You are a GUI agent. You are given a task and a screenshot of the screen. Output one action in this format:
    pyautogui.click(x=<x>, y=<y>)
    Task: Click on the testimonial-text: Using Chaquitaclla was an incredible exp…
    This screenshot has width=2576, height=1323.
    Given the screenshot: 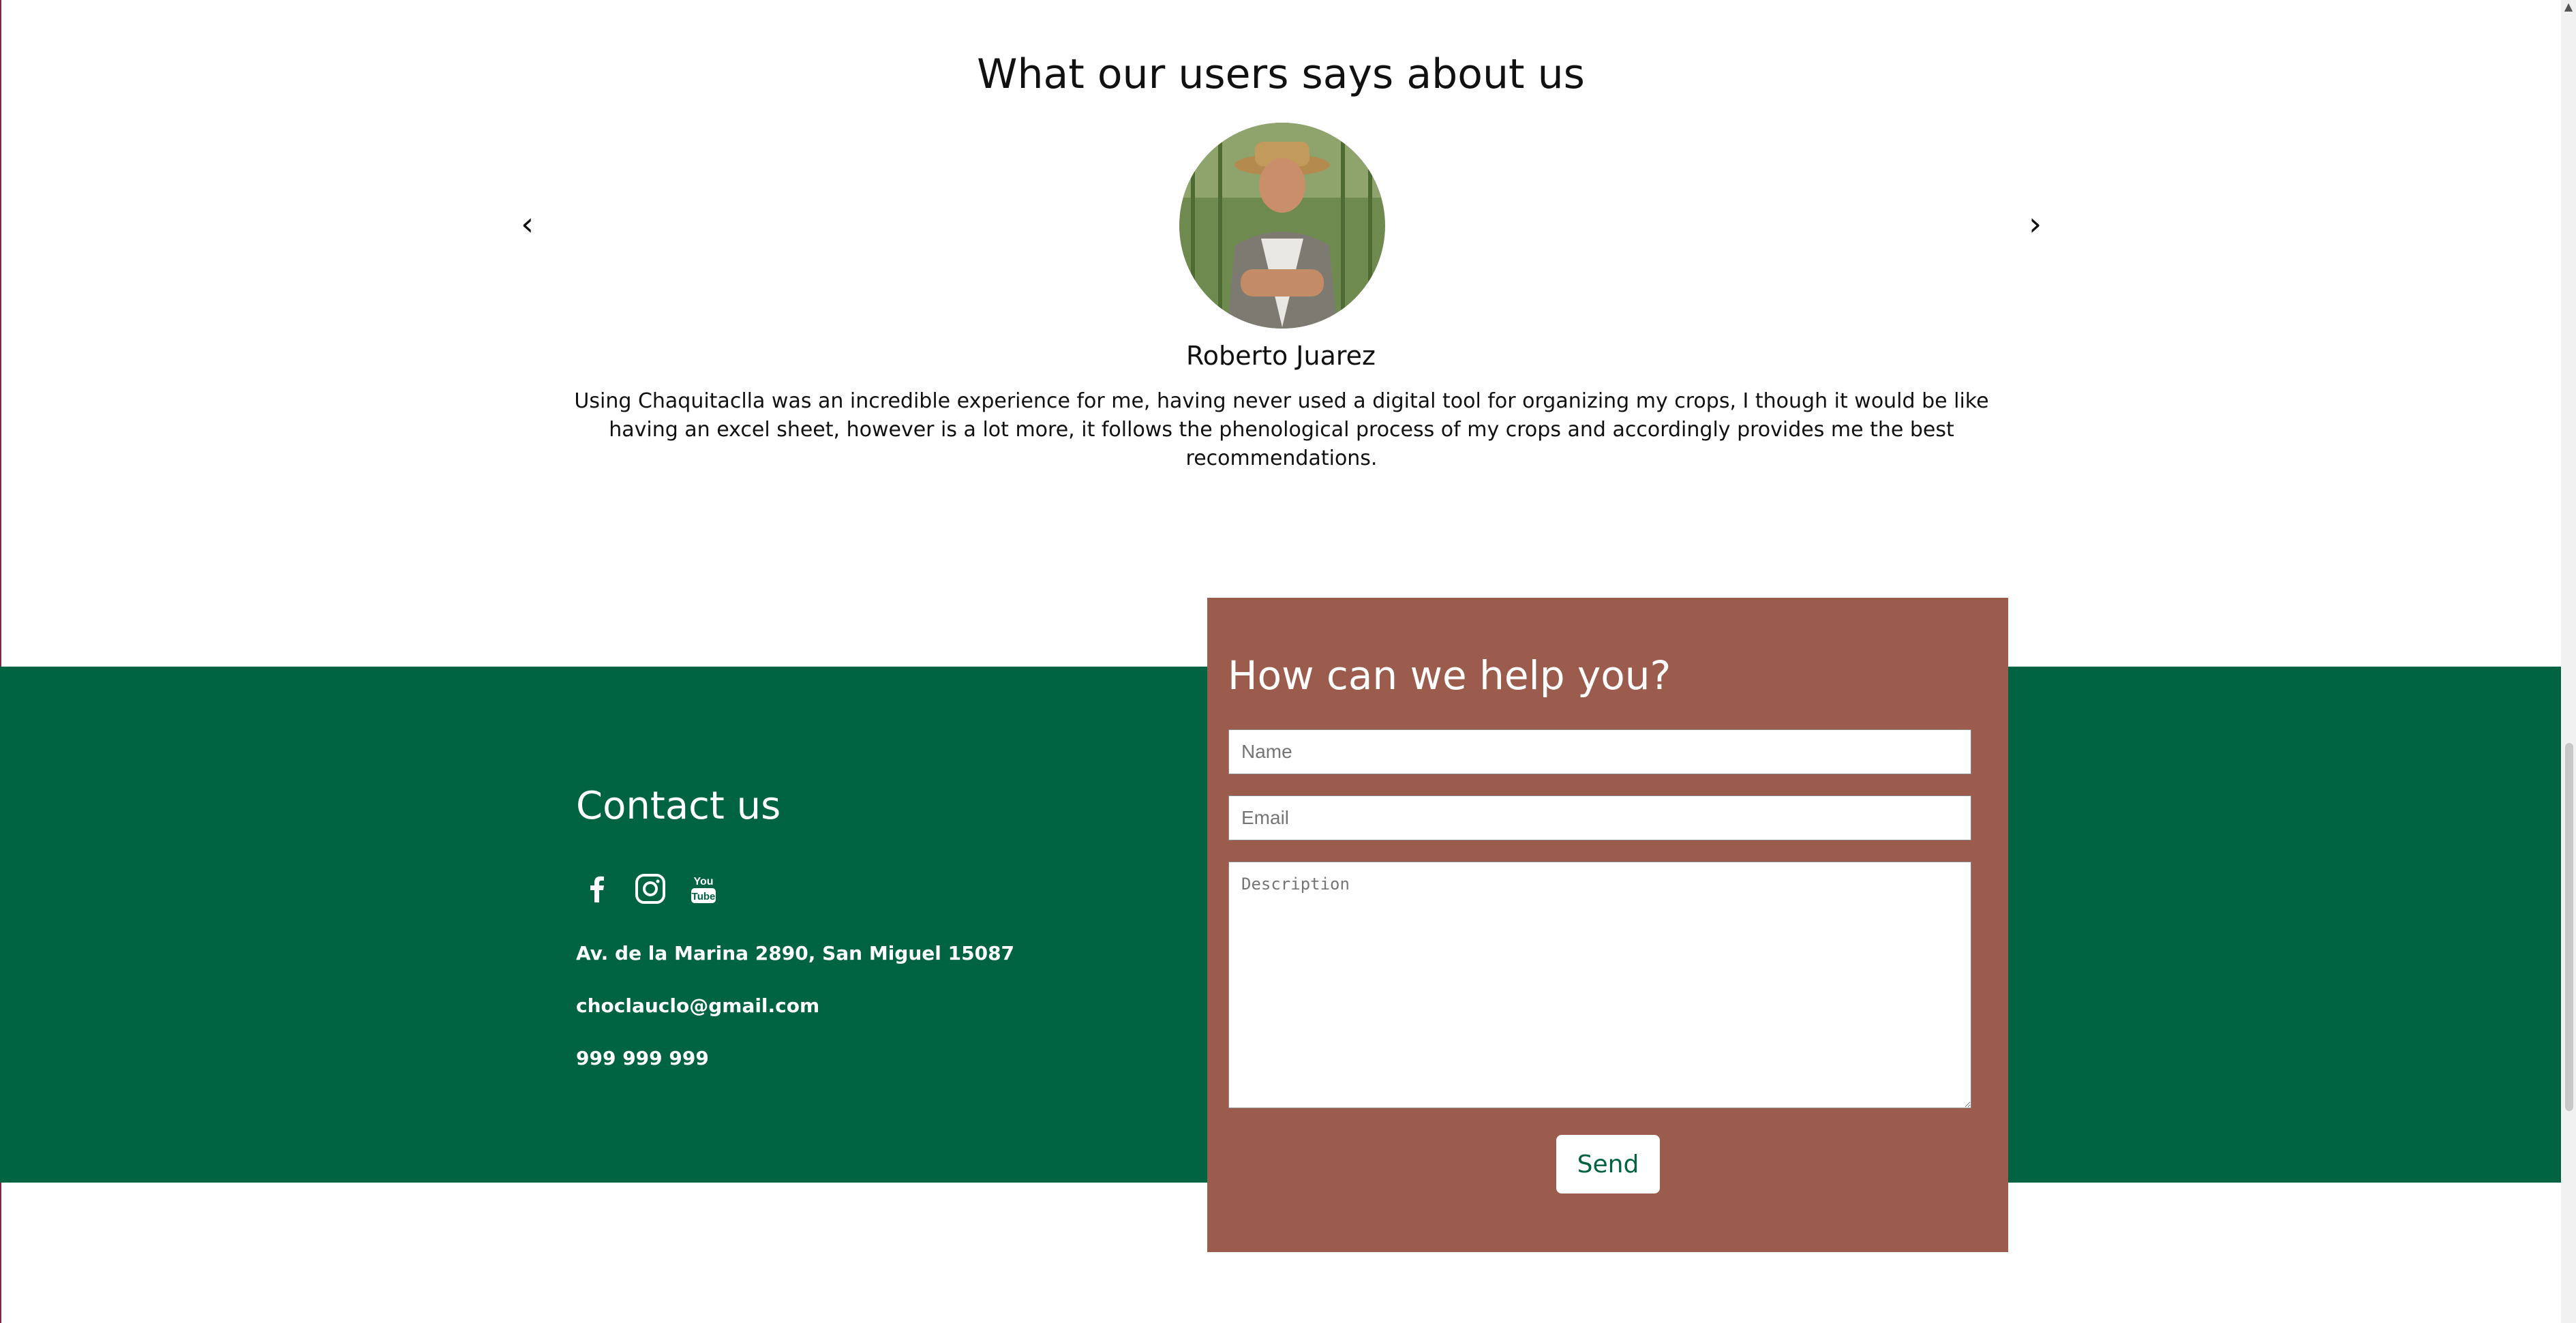 What is the action you would take?
    pyautogui.click(x=1282, y=429)
    